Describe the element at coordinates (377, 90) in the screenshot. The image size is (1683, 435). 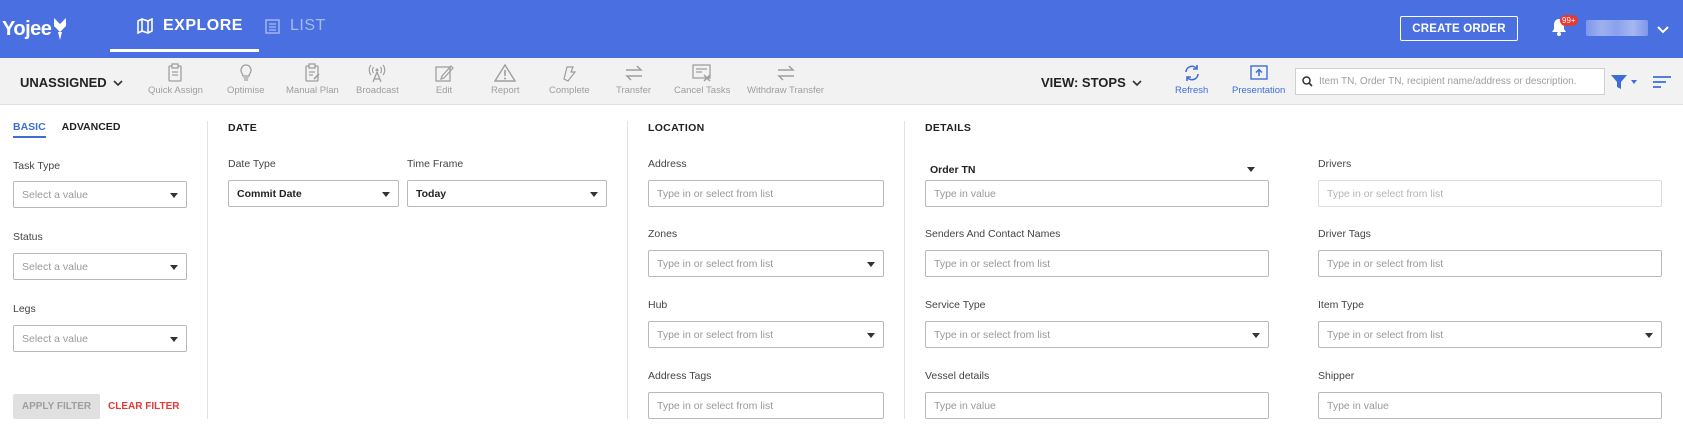
I see `broadcast-label: Broadcast` at that location.